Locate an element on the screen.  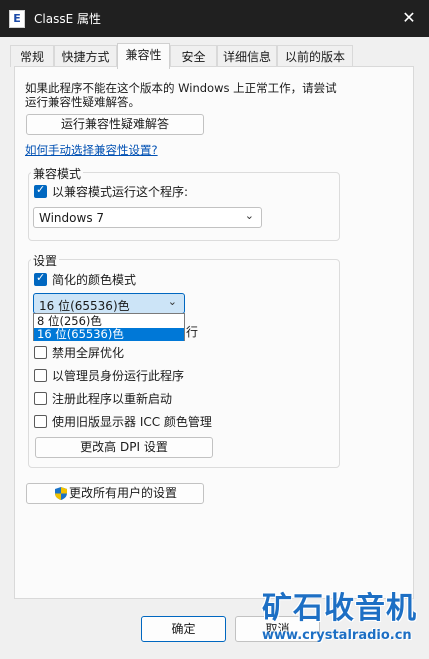
change-all-users-button: 更改所有用户的设置 is located at coordinates (115, 493).